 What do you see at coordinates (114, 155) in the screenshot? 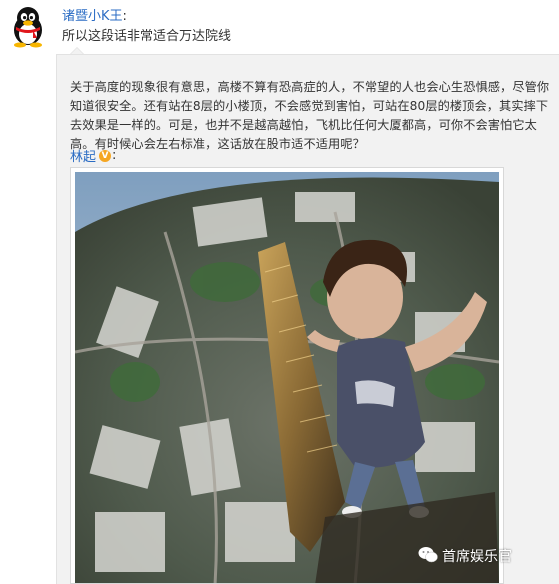
I see `quoted-author-colon: :` at bounding box center [114, 155].